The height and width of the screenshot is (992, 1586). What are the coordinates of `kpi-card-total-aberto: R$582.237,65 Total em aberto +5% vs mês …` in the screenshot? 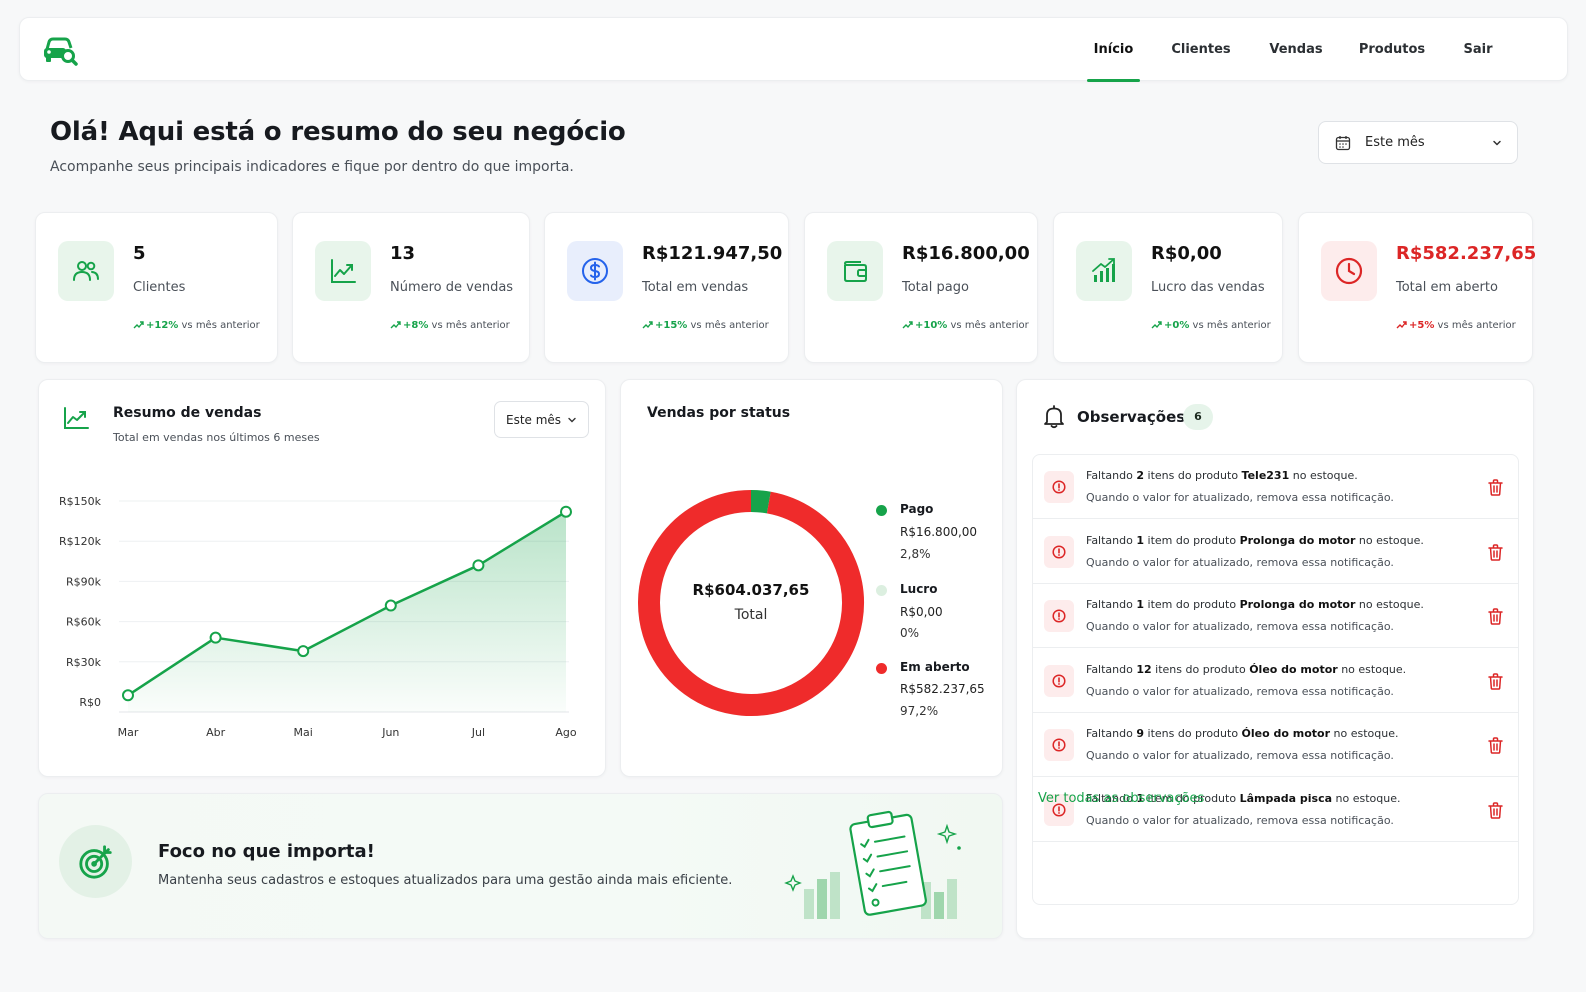 It's located at (1417, 287).